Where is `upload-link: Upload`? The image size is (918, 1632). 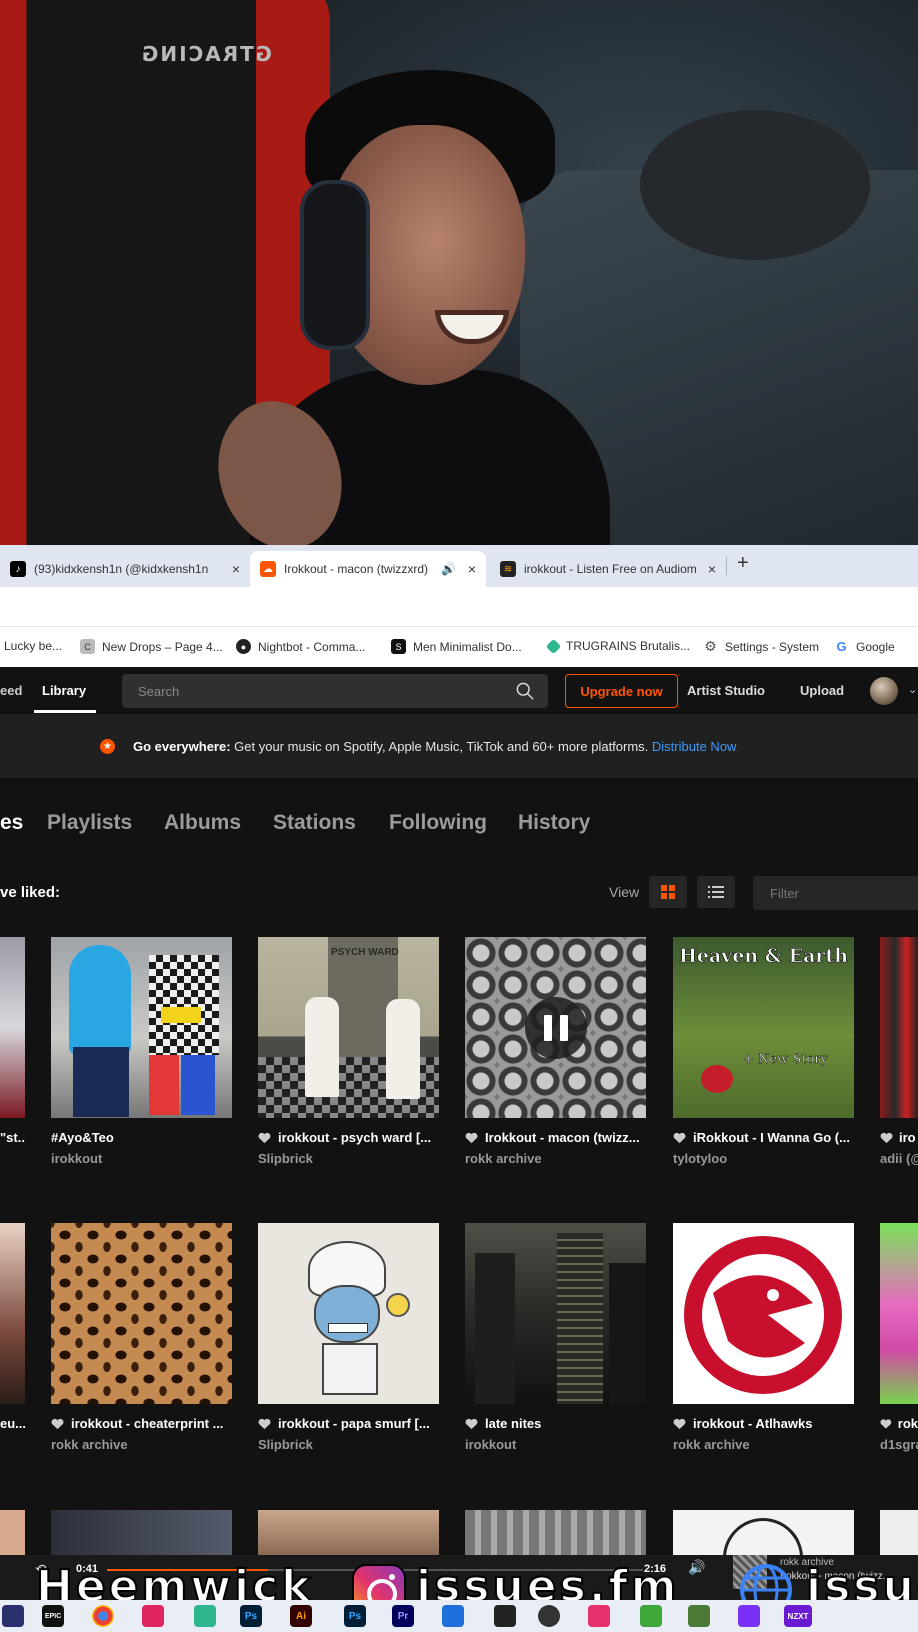
upload-link: Upload is located at coordinates (822, 690).